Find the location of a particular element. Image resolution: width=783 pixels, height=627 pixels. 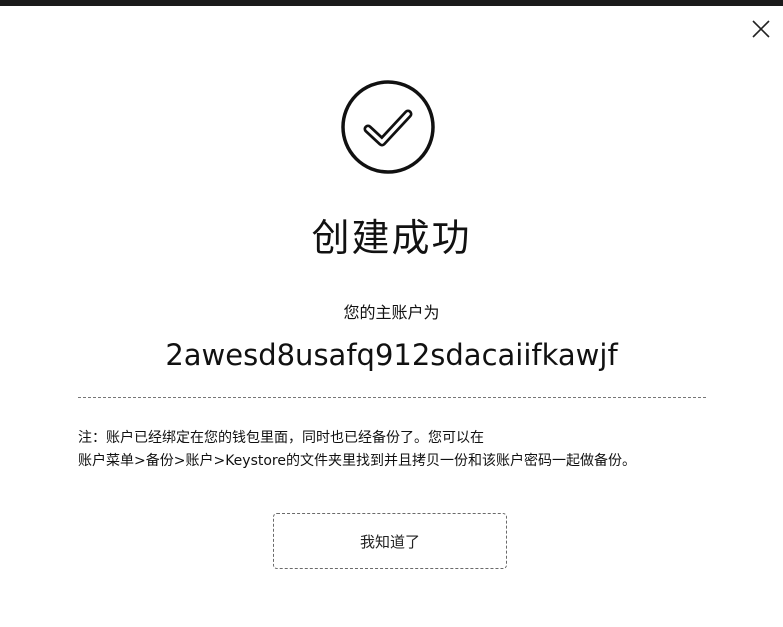

close-button is located at coordinates (761, 29).